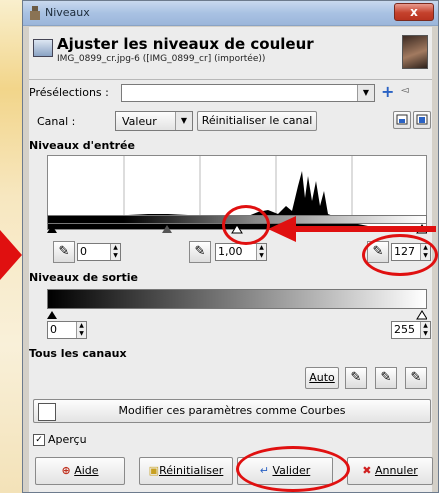  I want to click on output-high-spinner: 255 ▲ ▼, so click(411, 330).